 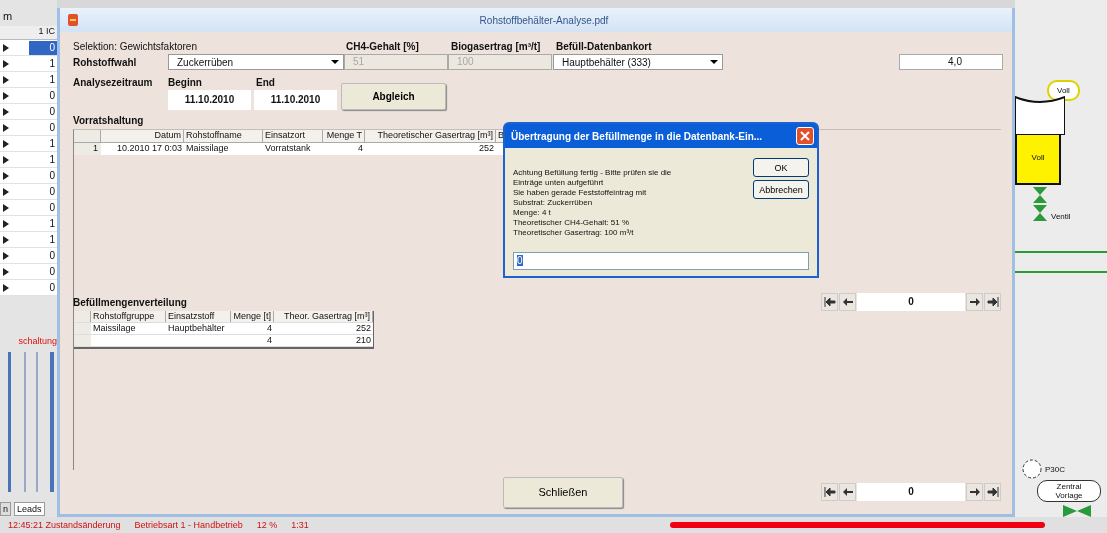 I want to click on status-text: 1:31, so click(x=300, y=525).